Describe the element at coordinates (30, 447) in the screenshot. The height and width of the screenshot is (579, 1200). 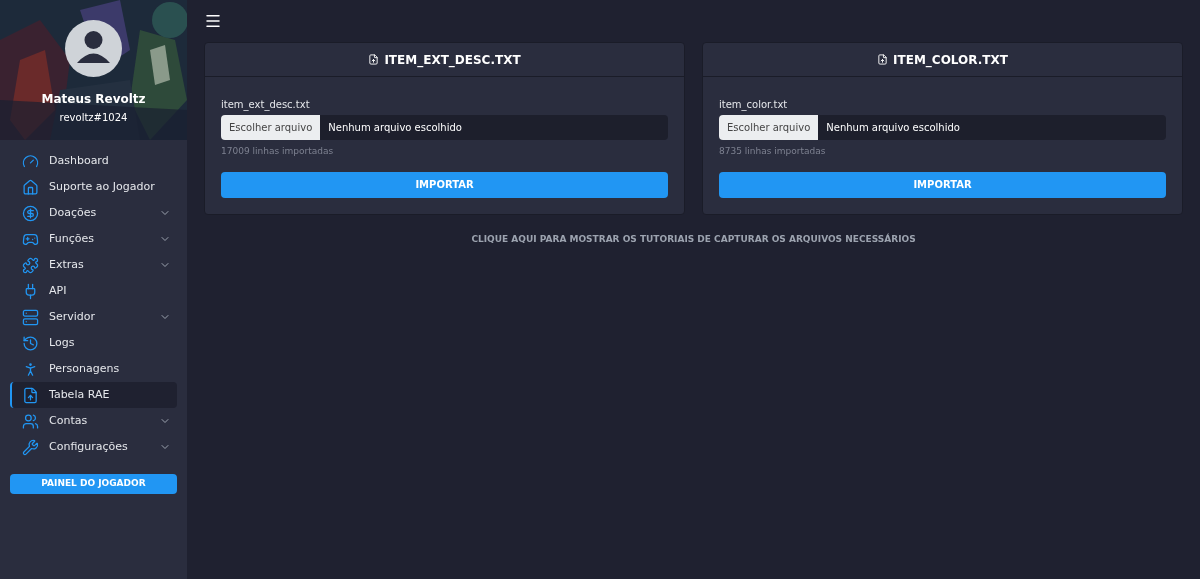
I see `wrench-icon` at that location.